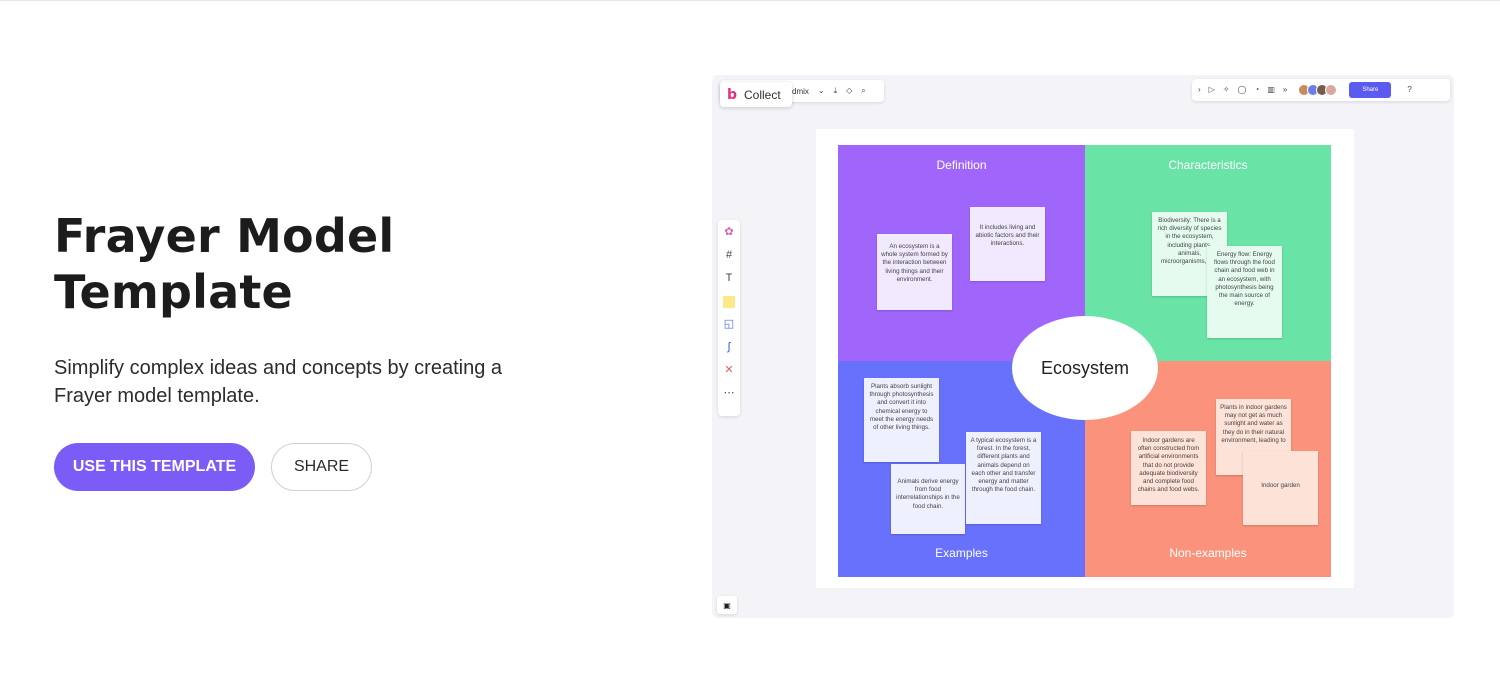  I want to click on title-line-2: Template, so click(173, 292).